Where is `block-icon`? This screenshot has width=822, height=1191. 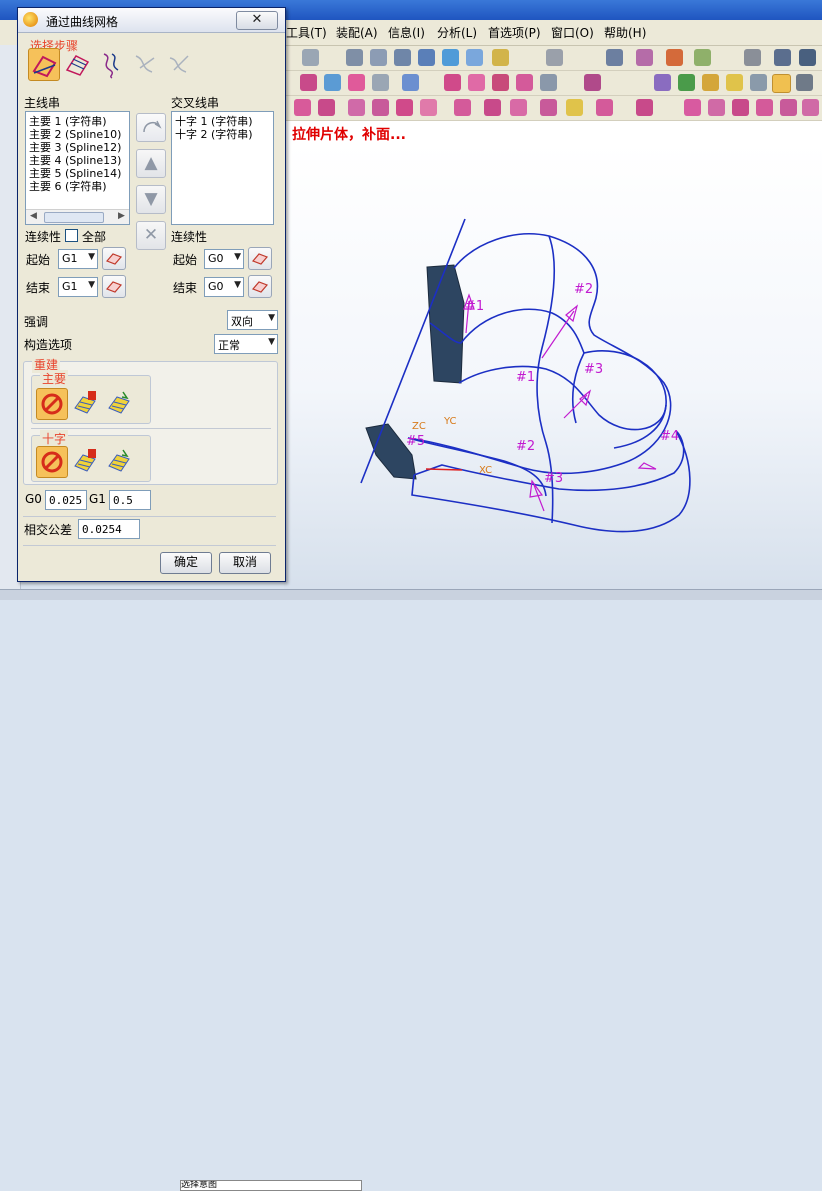 block-icon is located at coordinates (674, 57).